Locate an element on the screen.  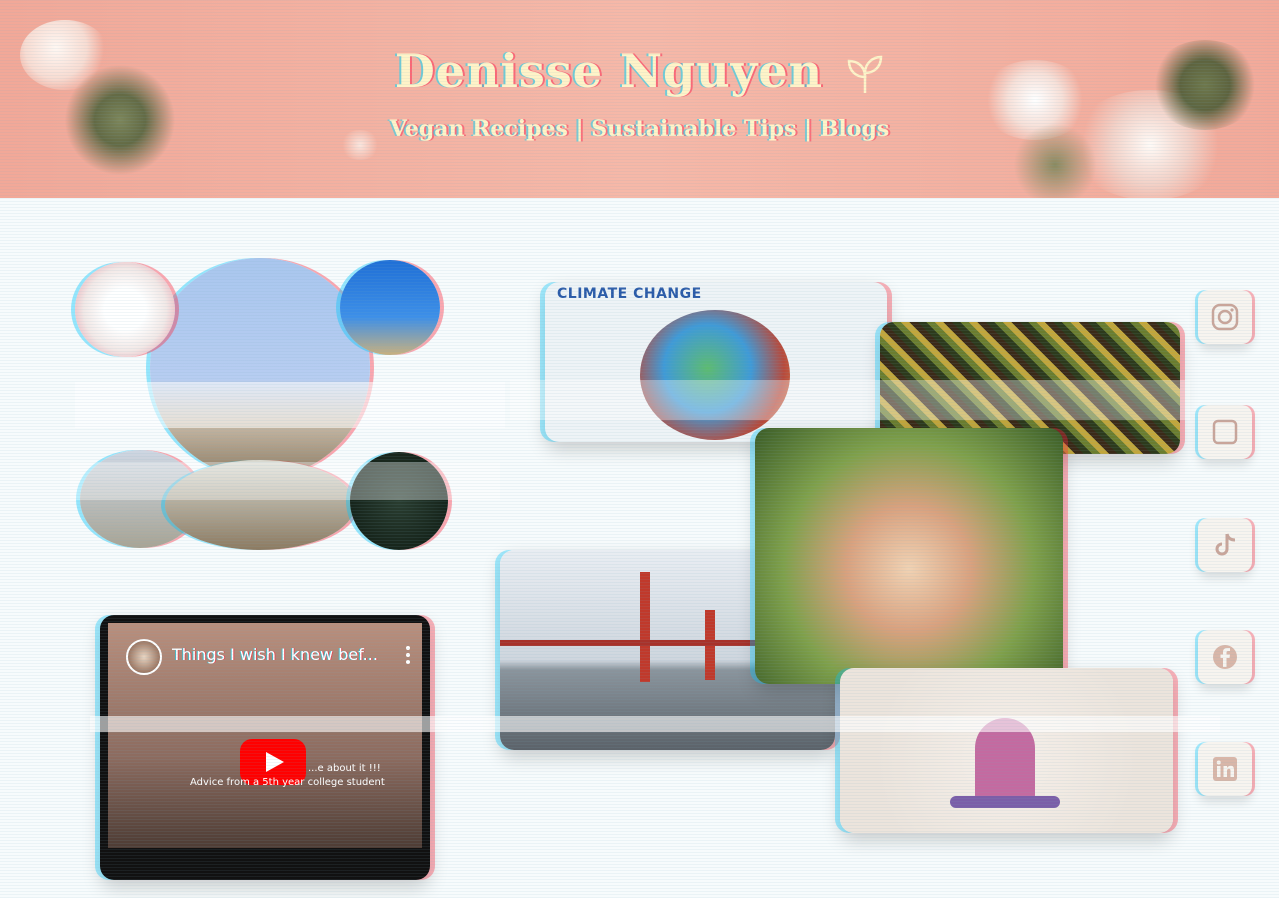
video-caption-line2: Advice from a 5th year college student is located at coordinates (287, 782).